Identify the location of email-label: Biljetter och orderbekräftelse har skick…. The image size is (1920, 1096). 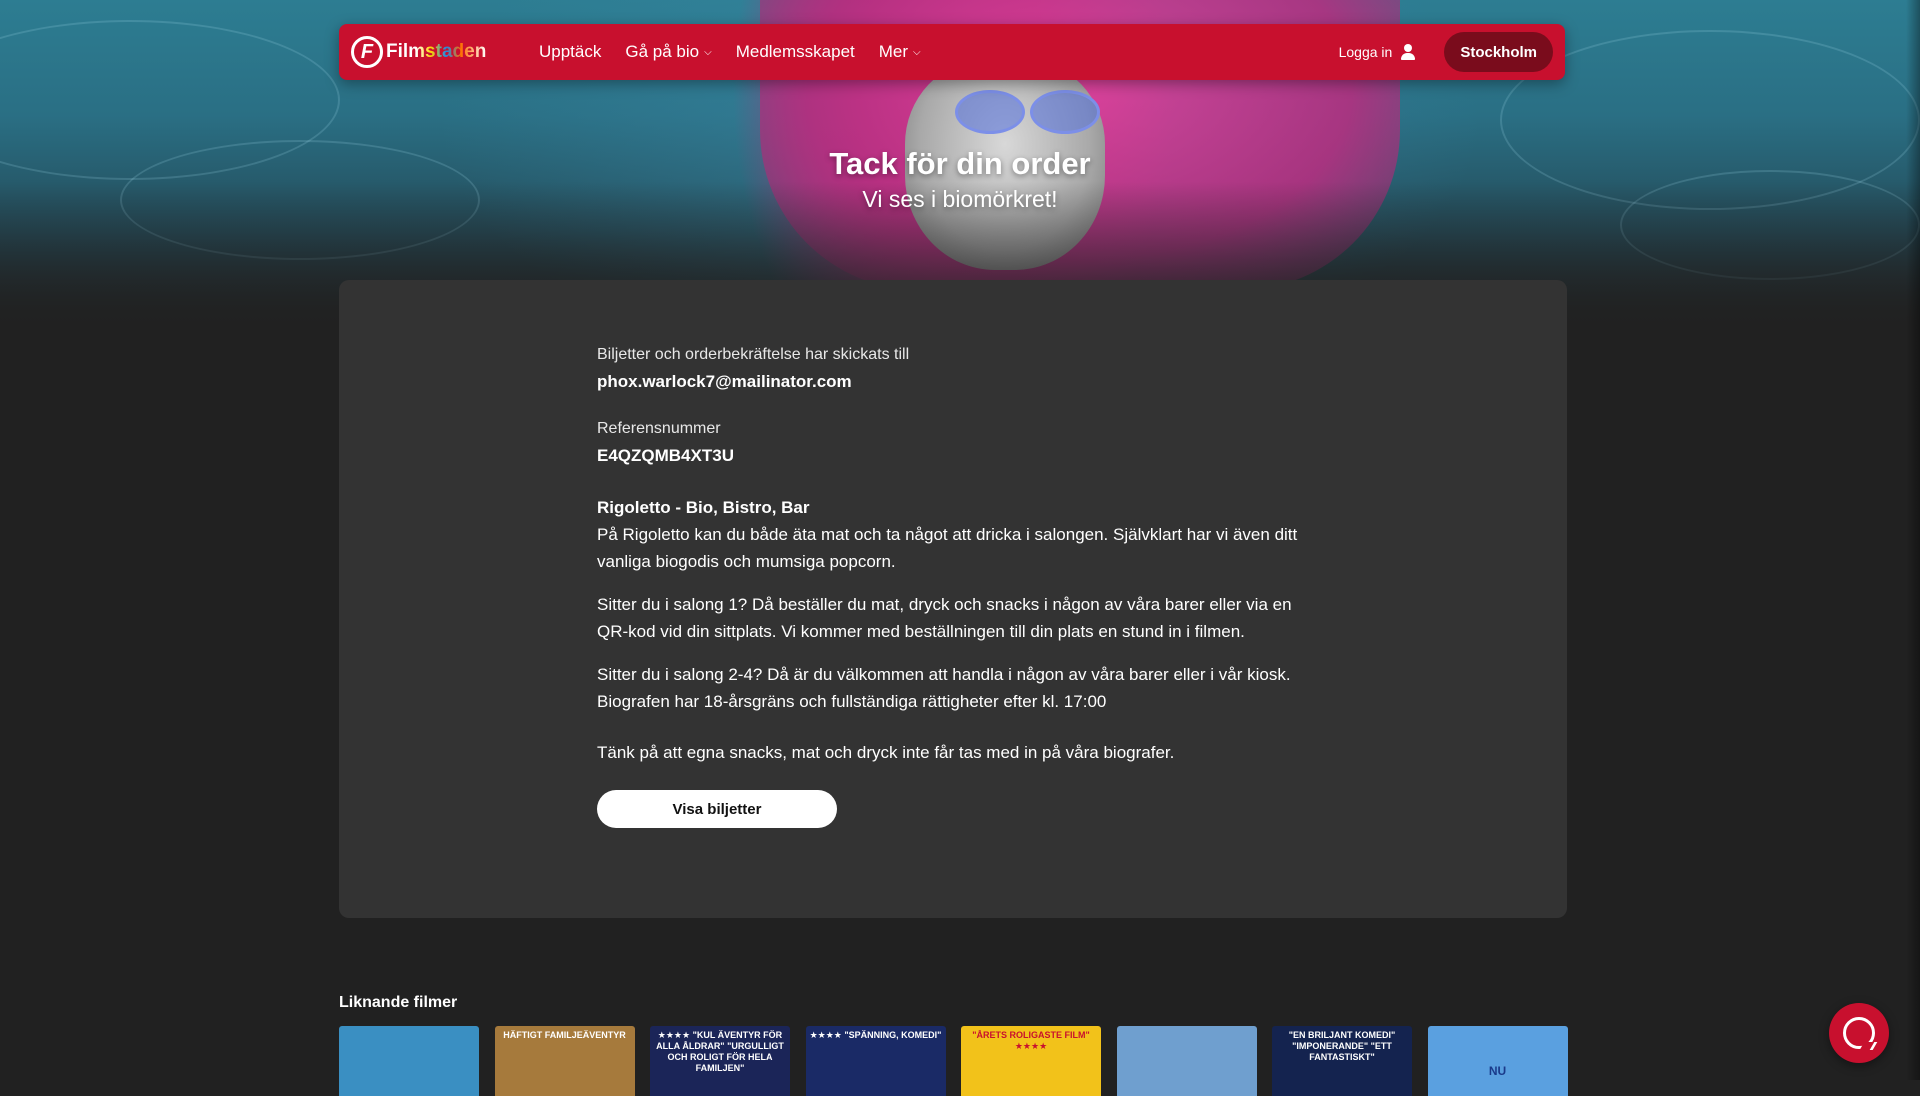
(753, 354).